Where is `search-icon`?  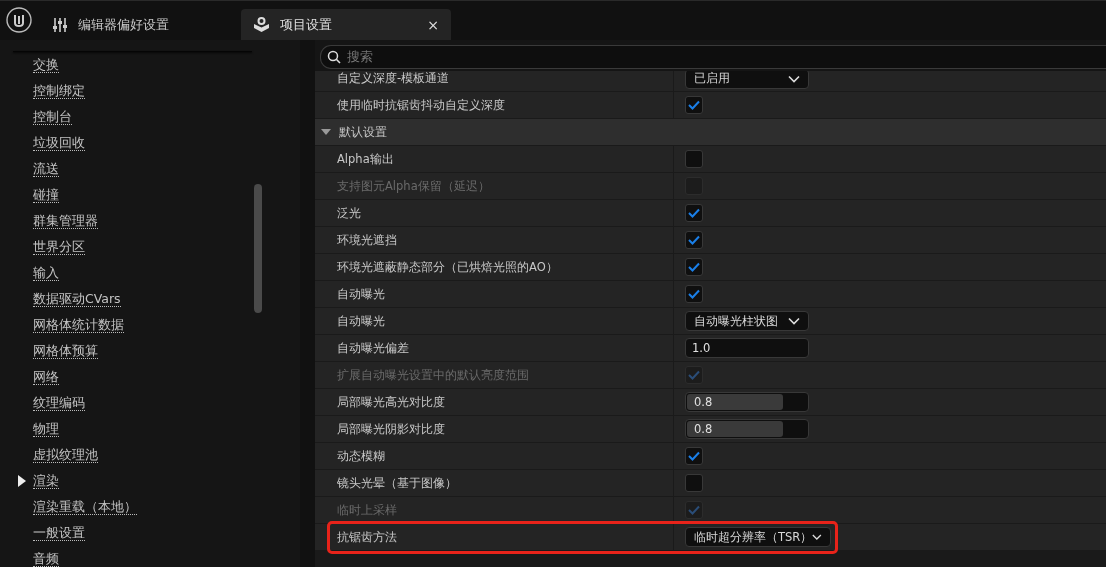
search-icon is located at coordinates (334, 57).